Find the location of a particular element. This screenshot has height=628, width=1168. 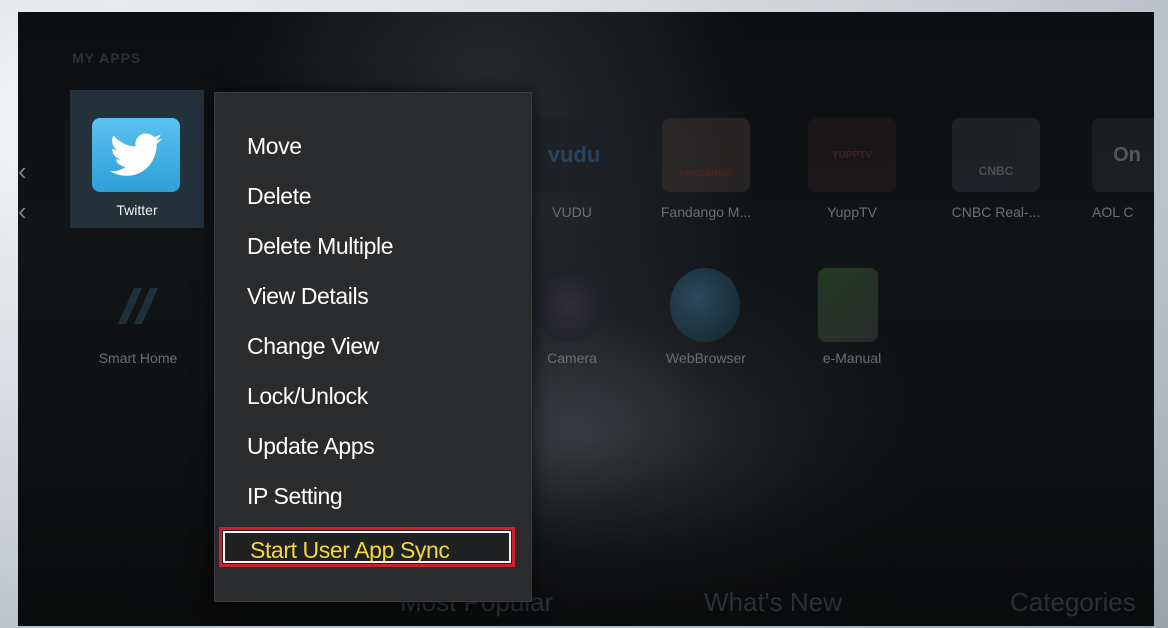

vudu-logo-icon: vudu is located at coordinates (574, 155).